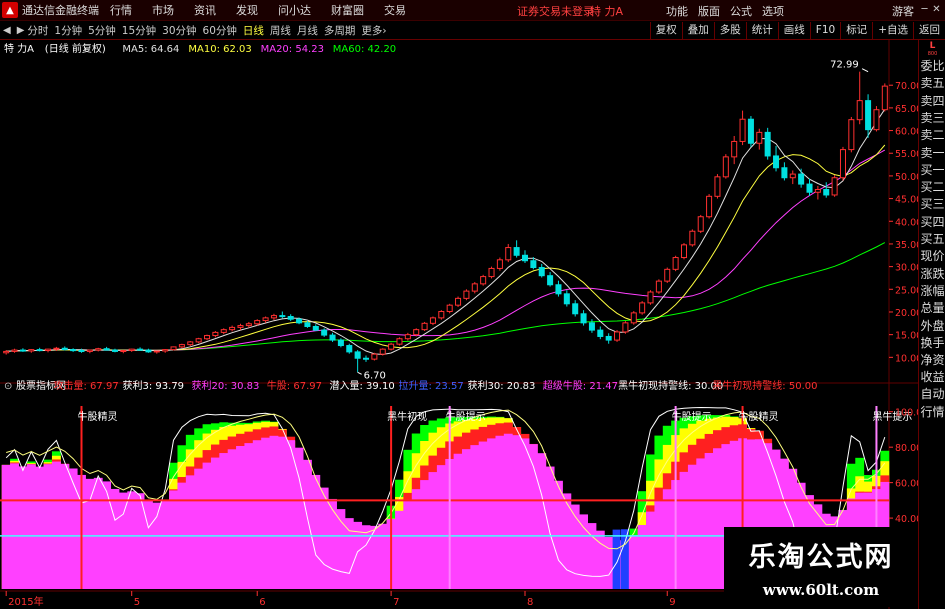 Image resolution: width=945 pixels, height=609 pixels. What do you see at coordinates (220, 30) in the screenshot?
I see `period-tab-5: 60分钟` at bounding box center [220, 30].